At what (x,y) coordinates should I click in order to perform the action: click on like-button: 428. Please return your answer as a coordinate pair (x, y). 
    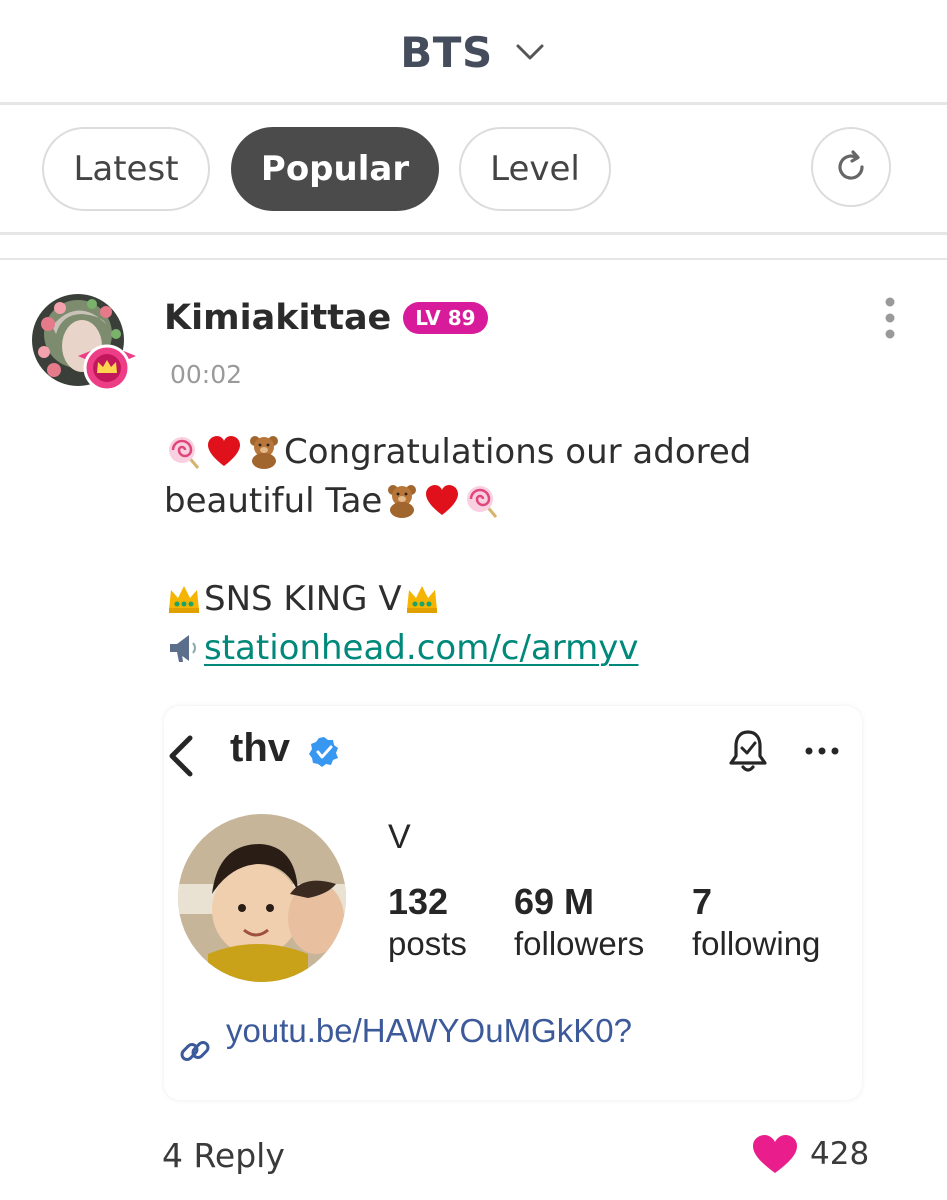
    Looking at the image, I should click on (810, 1154).